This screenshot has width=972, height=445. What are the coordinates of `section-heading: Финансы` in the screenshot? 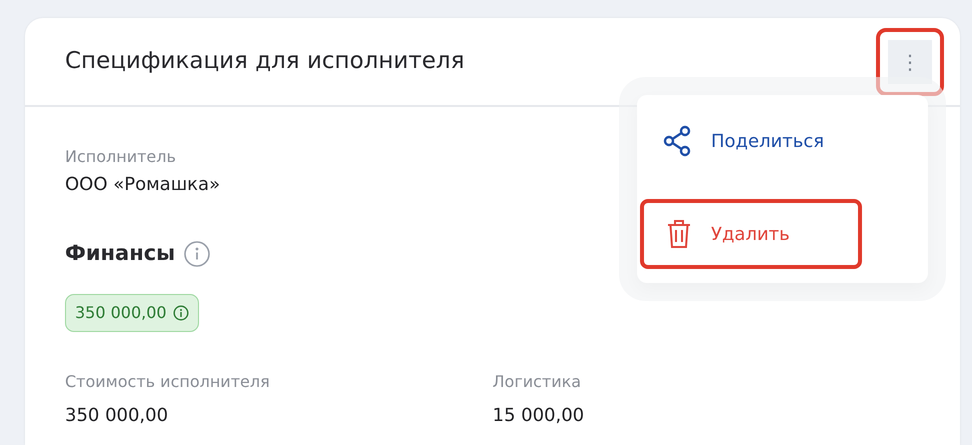 It's located at (120, 253).